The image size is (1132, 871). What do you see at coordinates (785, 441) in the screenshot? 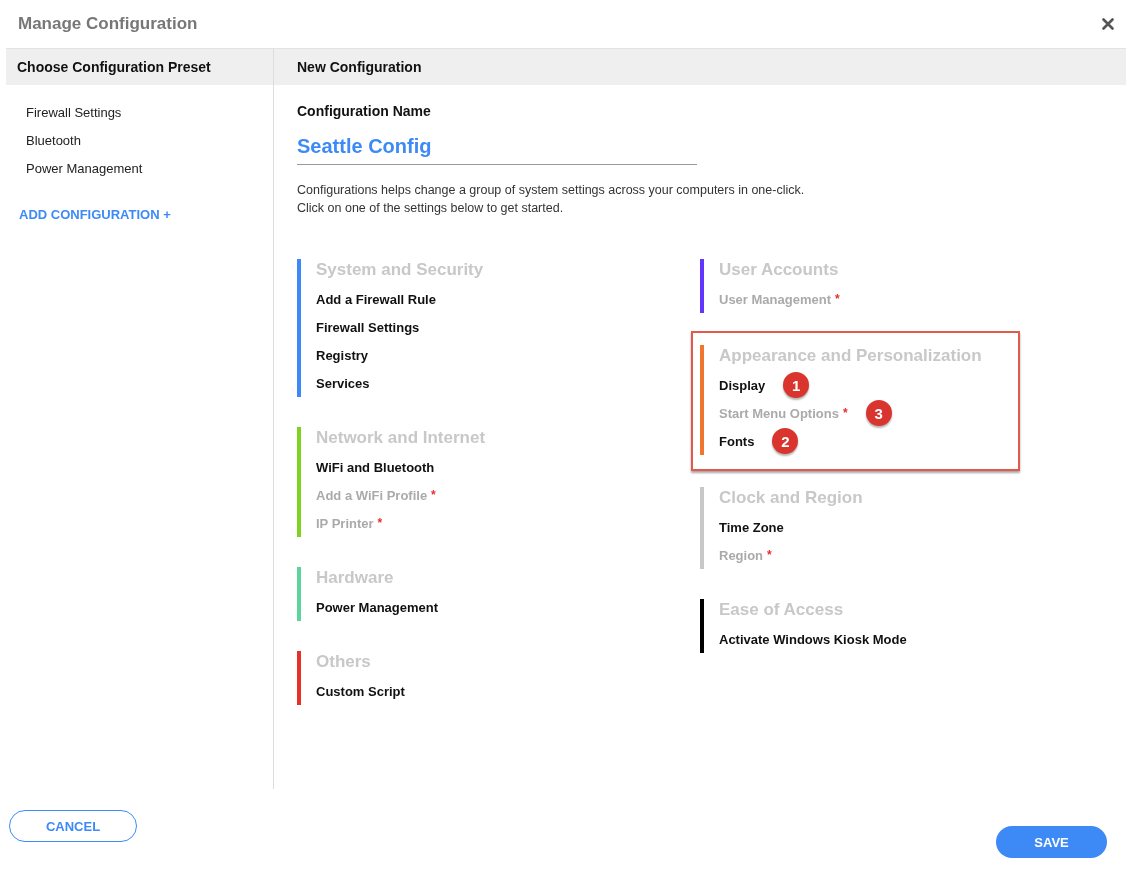
I see `step-badge: 2` at bounding box center [785, 441].